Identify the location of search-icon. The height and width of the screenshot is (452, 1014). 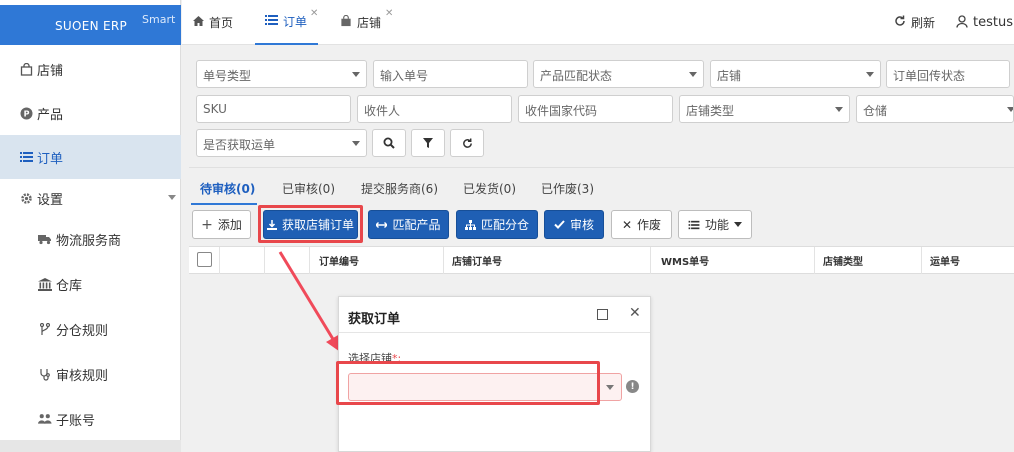
(389, 143).